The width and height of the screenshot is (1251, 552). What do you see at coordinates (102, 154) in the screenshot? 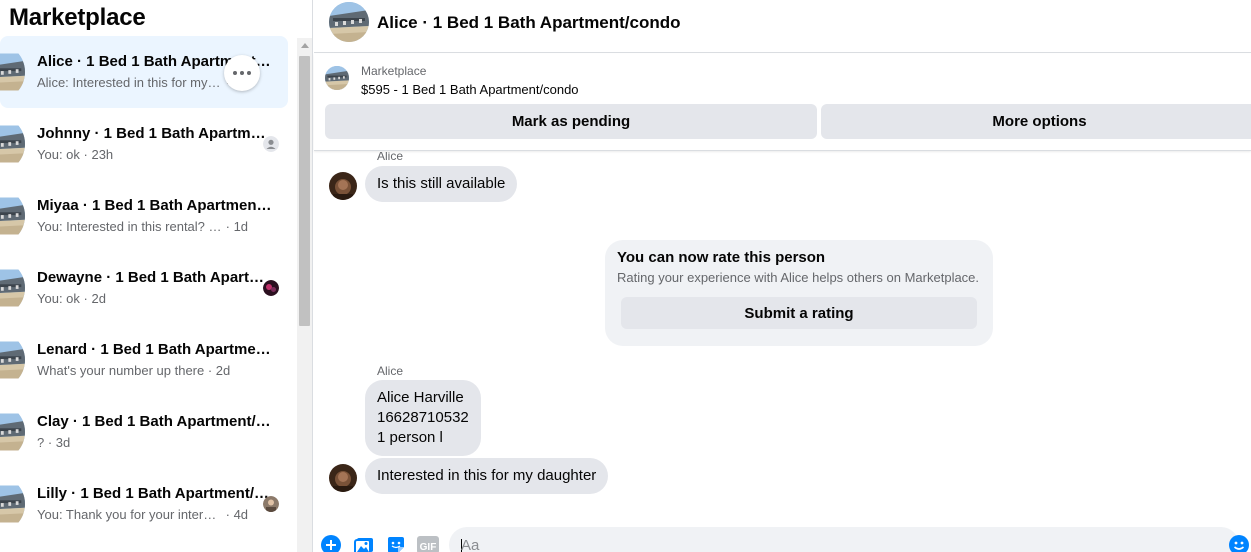
I see `preview-time: 23h` at bounding box center [102, 154].